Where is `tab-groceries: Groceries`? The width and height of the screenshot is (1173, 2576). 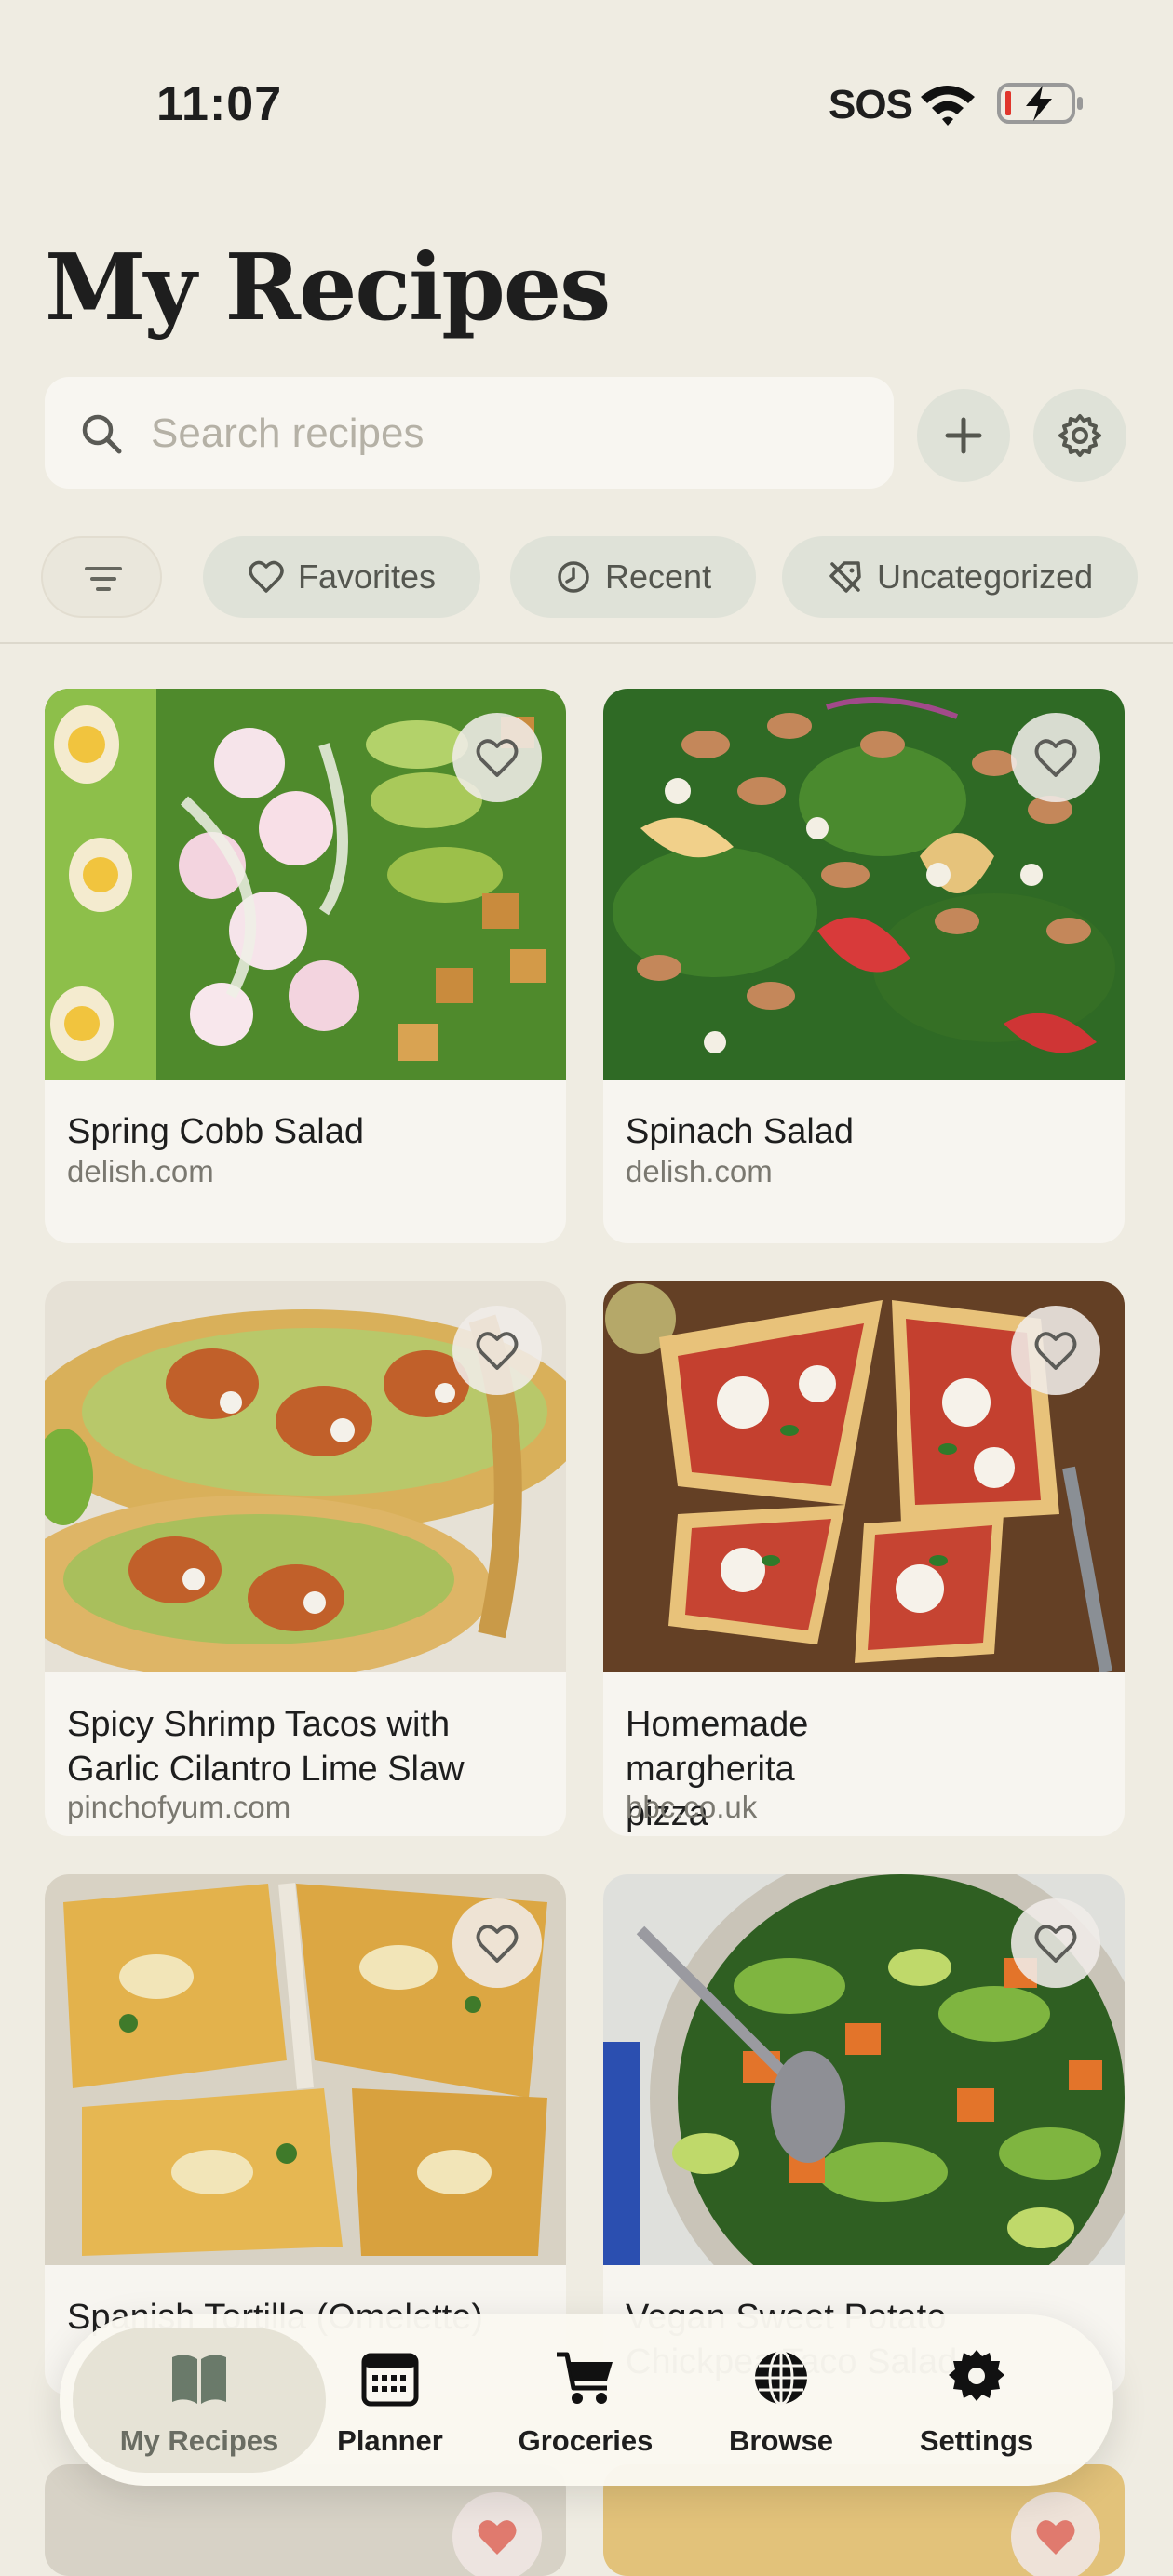
tab-groceries: Groceries is located at coordinates (586, 2400).